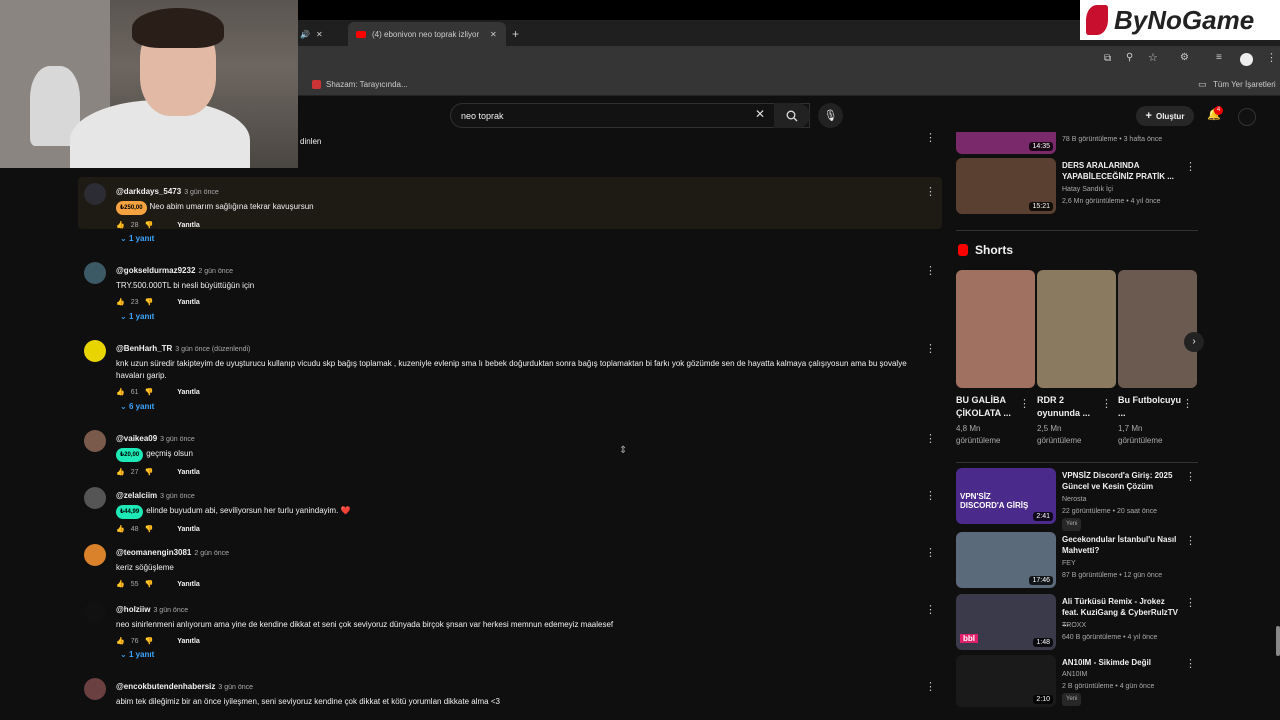 The height and width of the screenshot is (720, 1280). I want to click on playlist-icon: ≡, so click(1219, 57).